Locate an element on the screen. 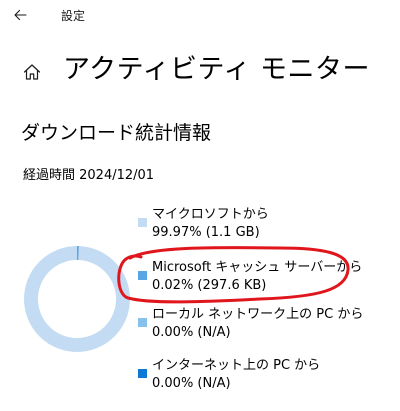 The image size is (400, 411). home-button is located at coordinates (32, 72).